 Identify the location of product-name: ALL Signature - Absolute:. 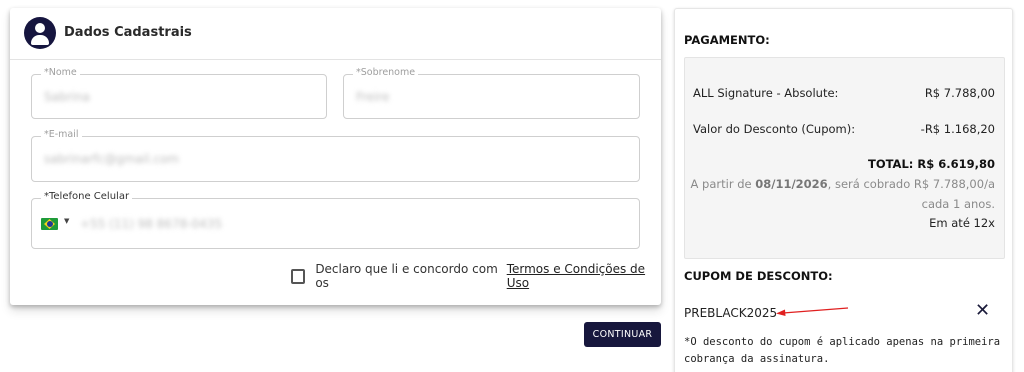
(766, 93).